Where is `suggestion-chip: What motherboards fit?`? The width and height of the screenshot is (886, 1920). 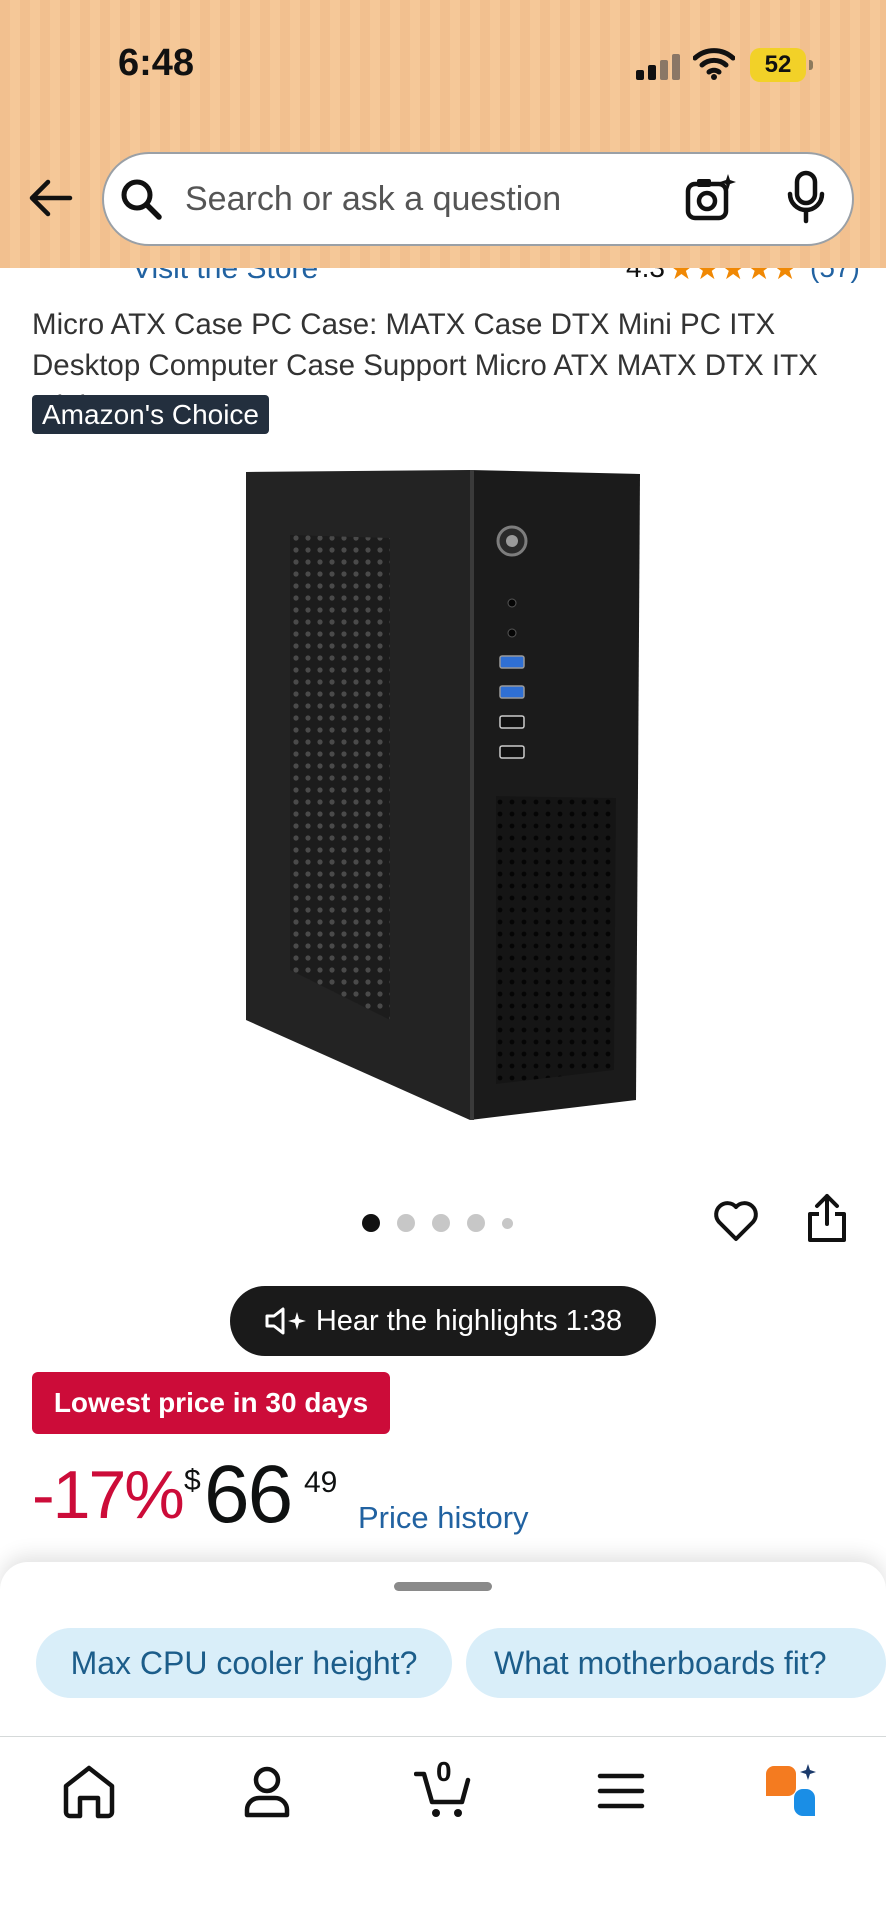 suggestion-chip: What motherboards fit? is located at coordinates (676, 1663).